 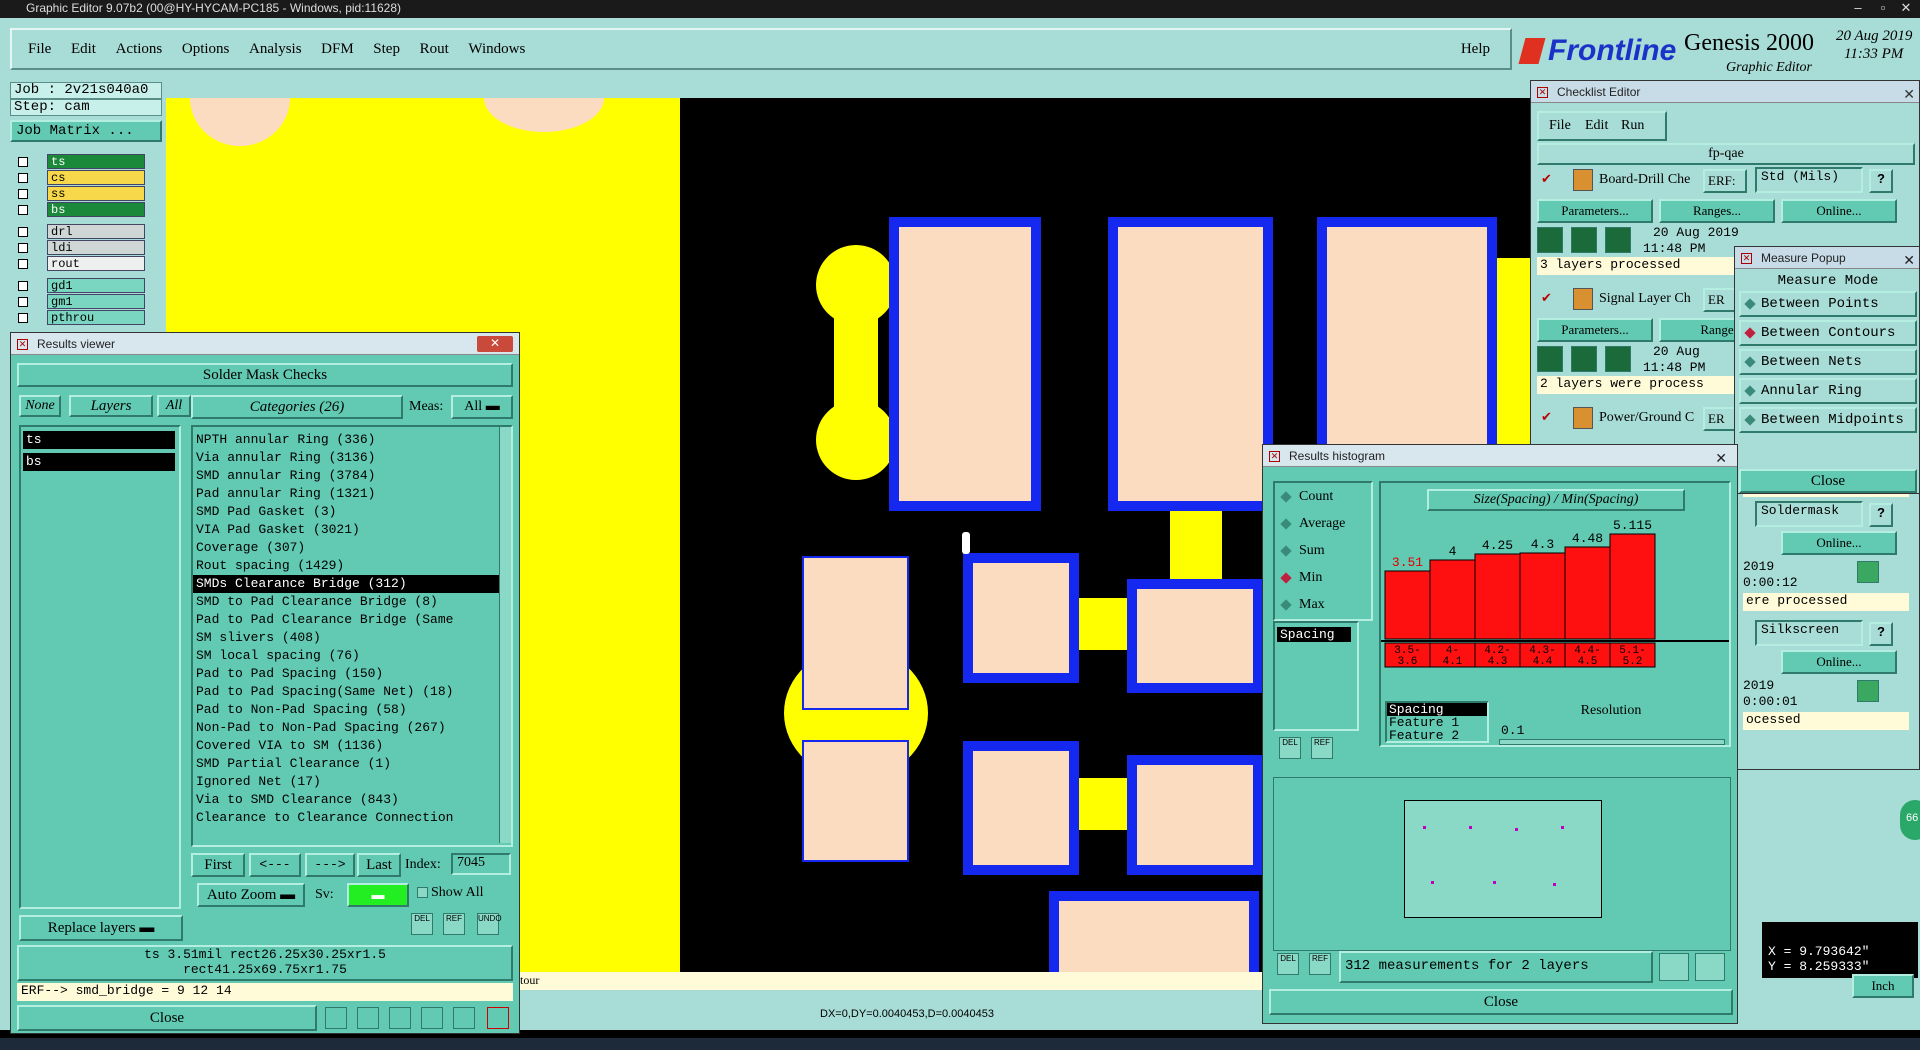 I want to click on erf-value: Silkscreen, so click(x=1809, y=633).